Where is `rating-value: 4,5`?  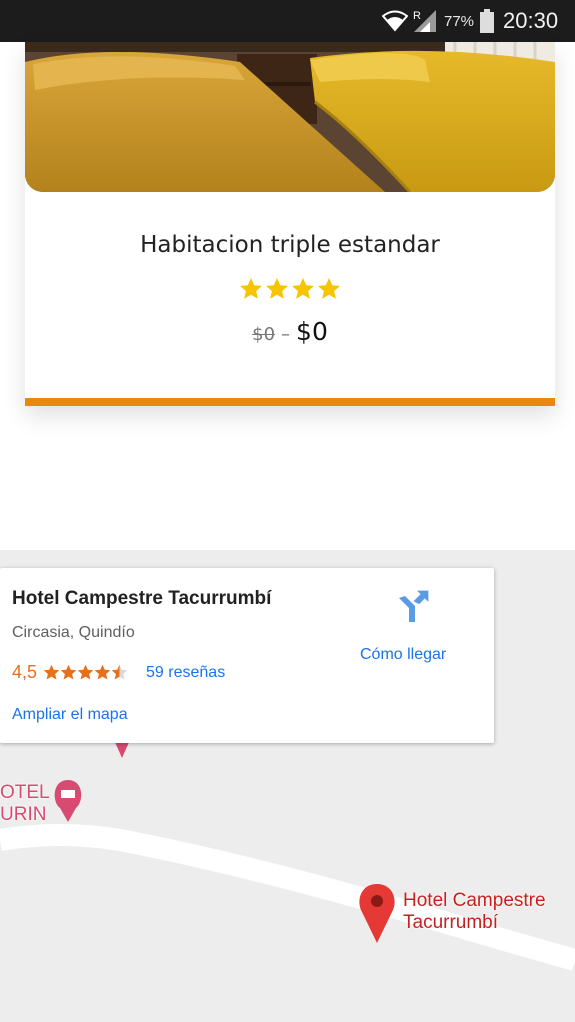
rating-value: 4,5 is located at coordinates (25, 672).